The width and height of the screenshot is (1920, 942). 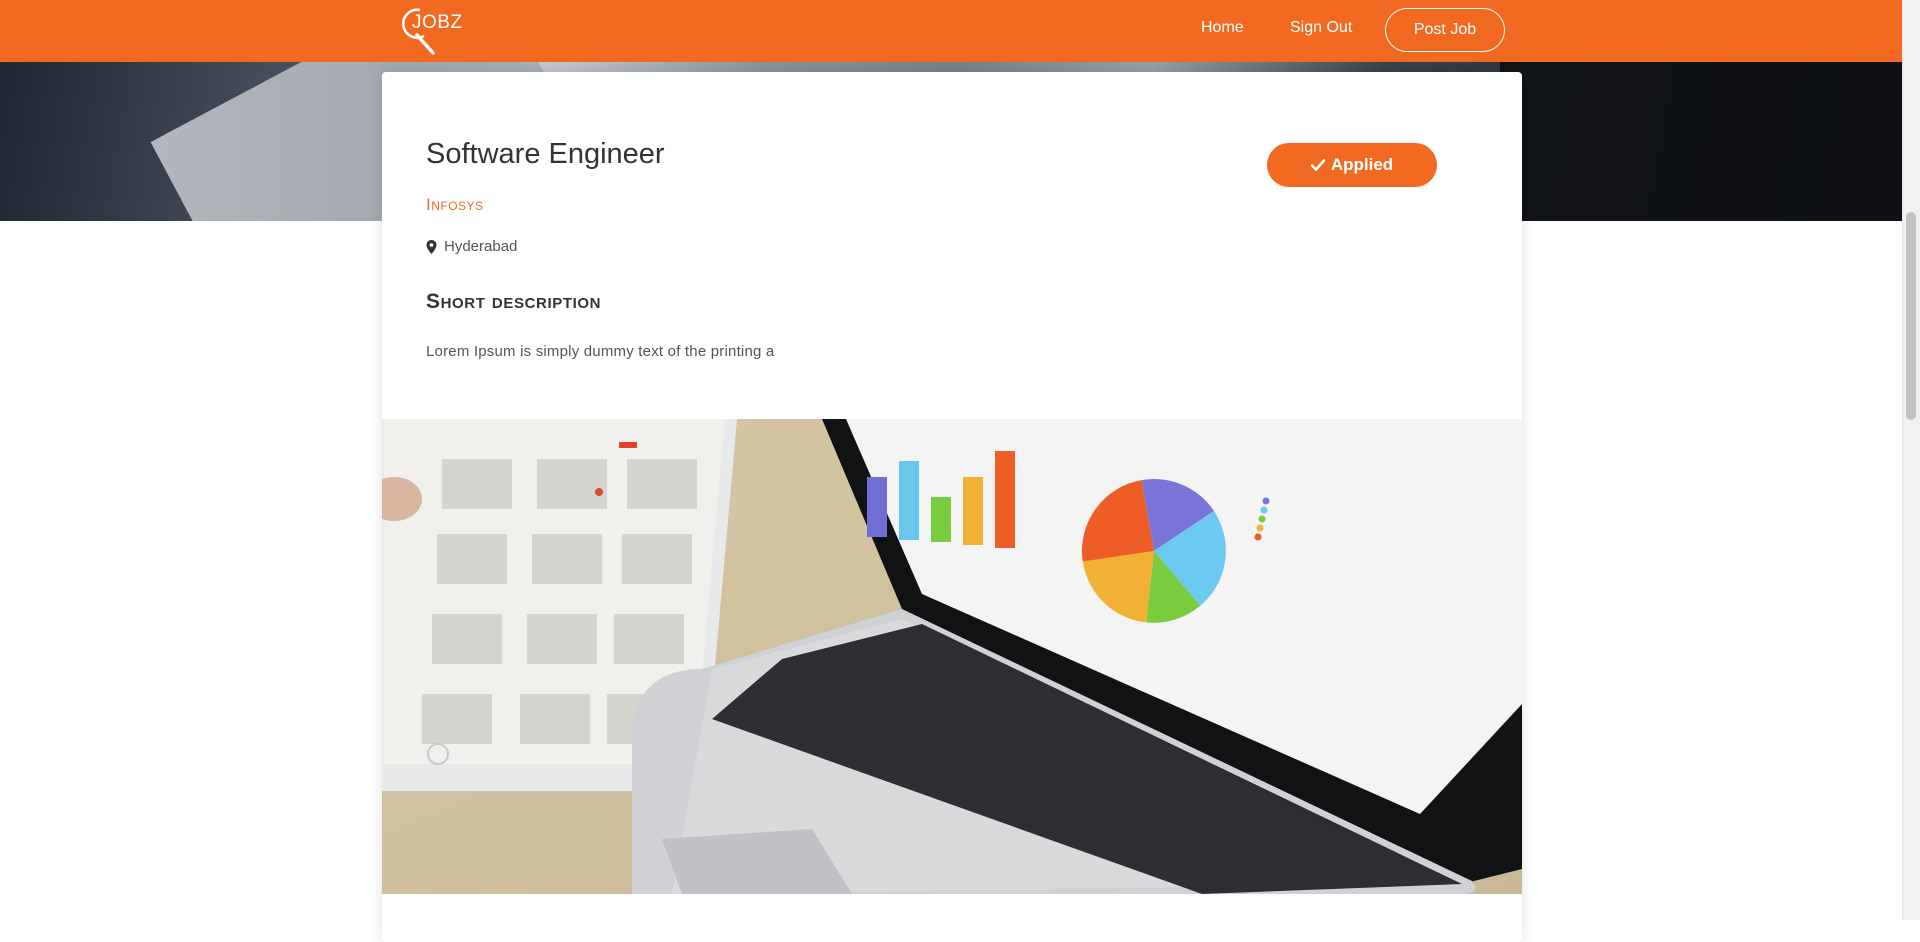 I want to click on location-text: Hyderabad, so click(x=481, y=246).